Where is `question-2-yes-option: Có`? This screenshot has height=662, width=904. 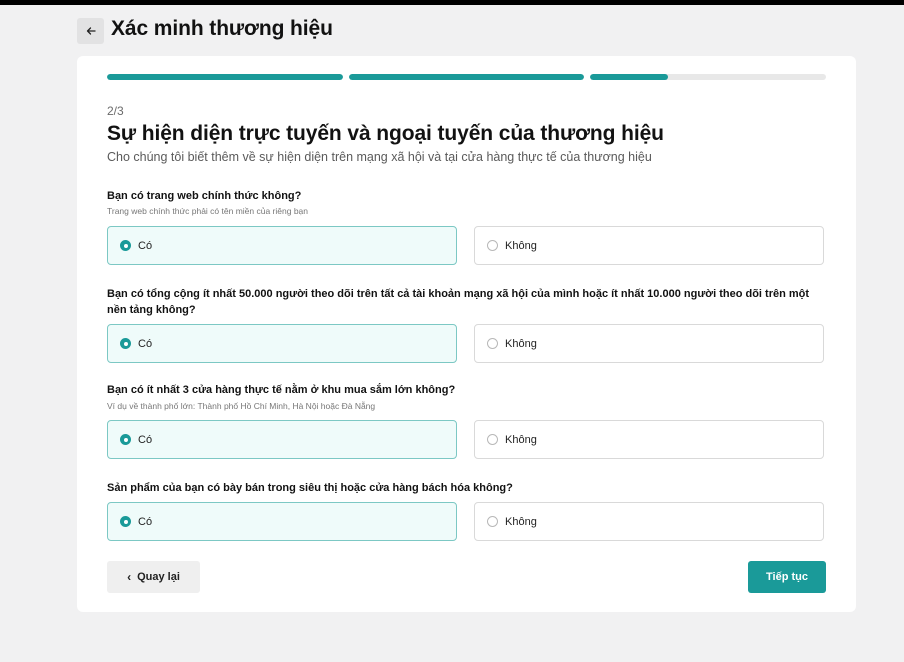
question-2-yes-option: Có is located at coordinates (282, 343).